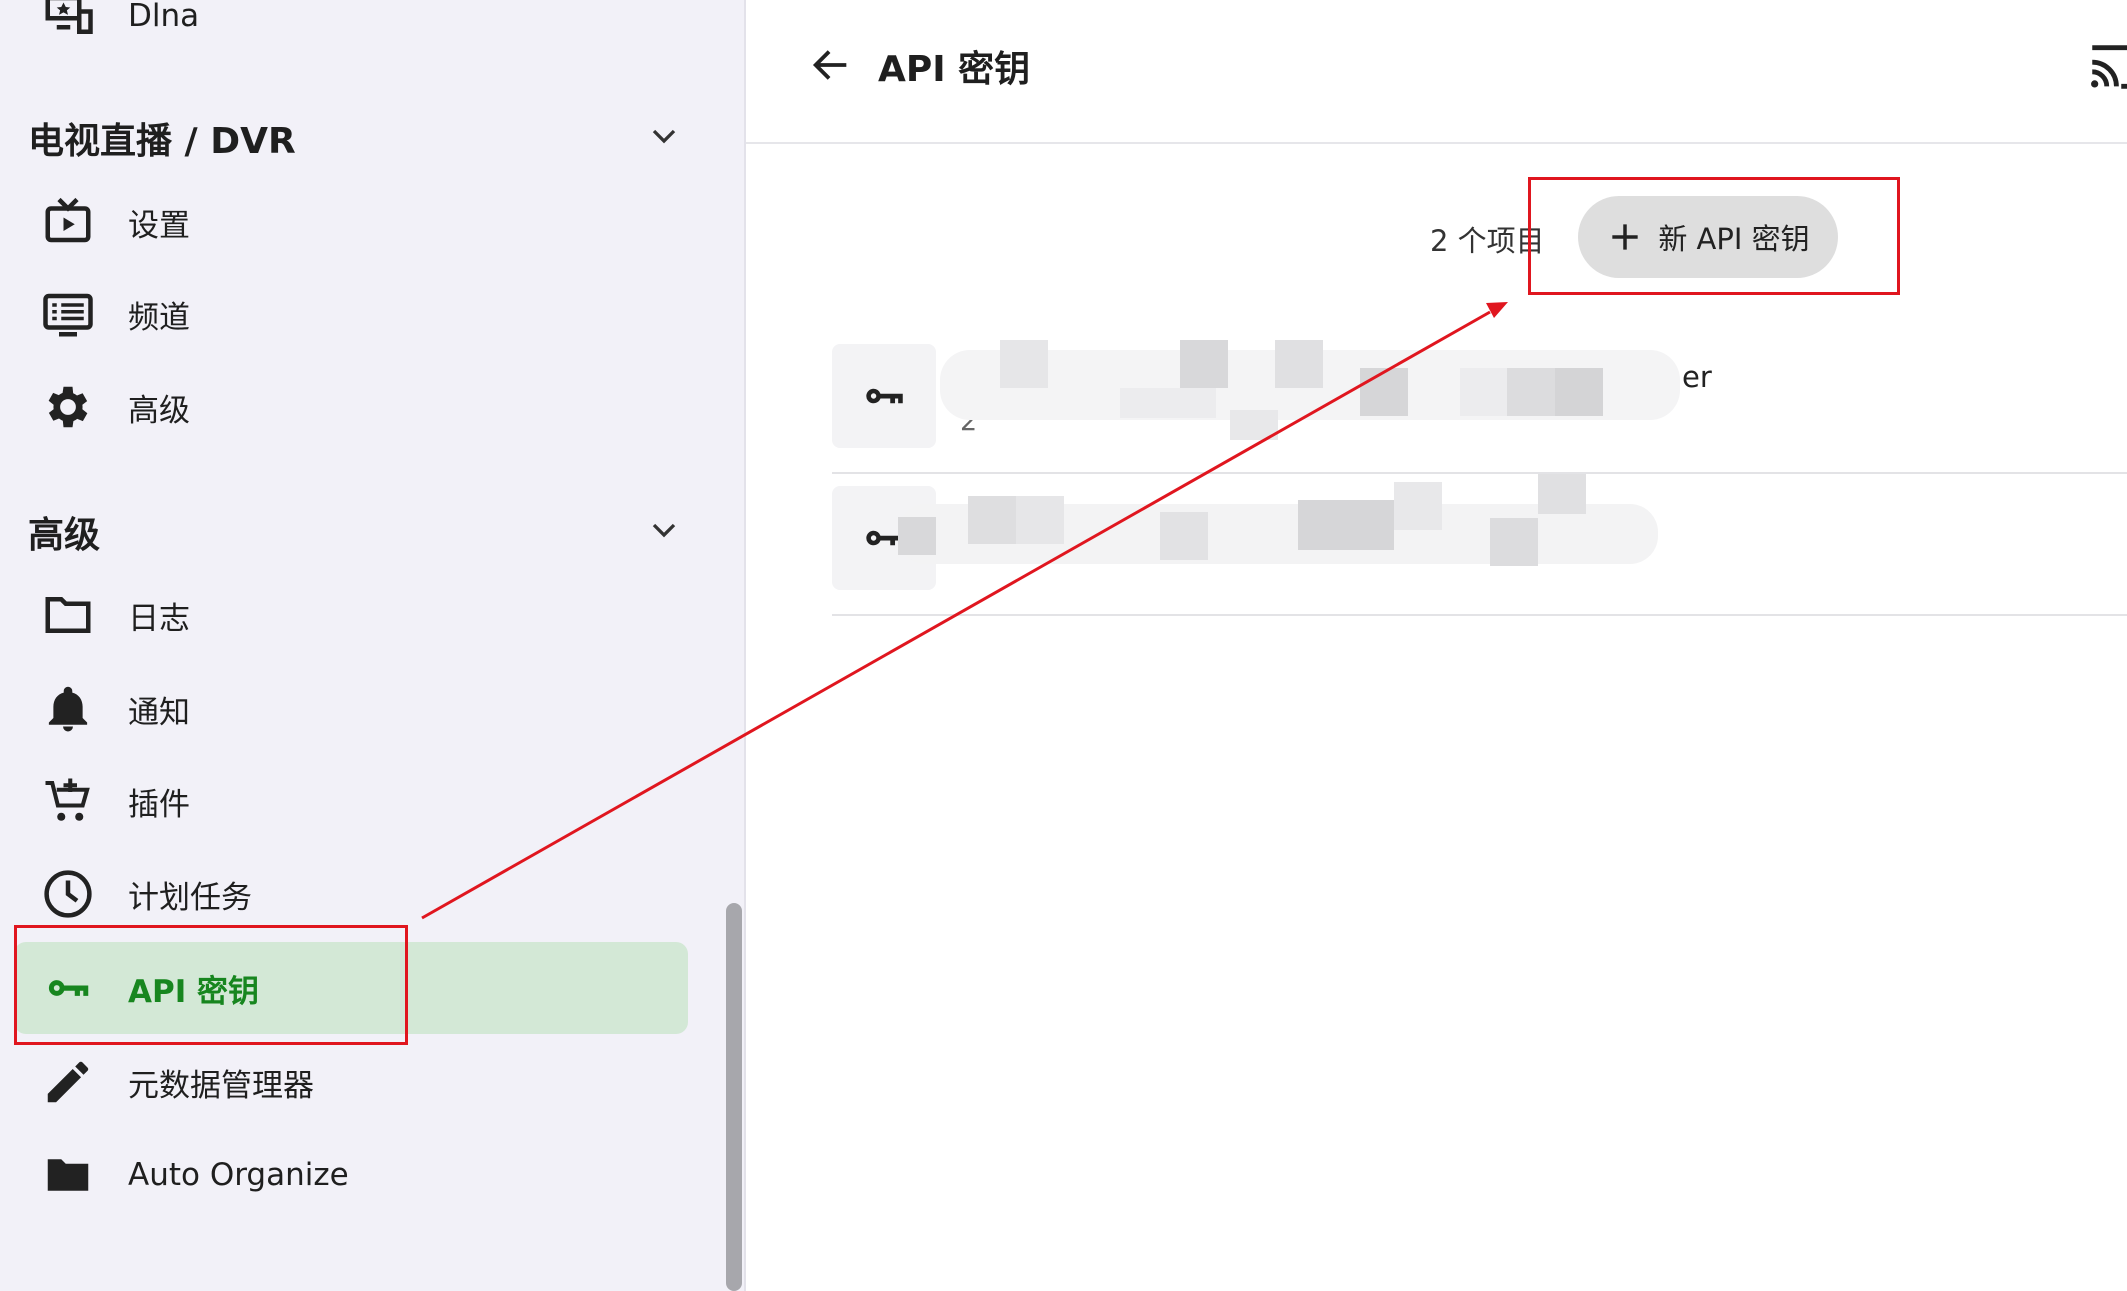 This screenshot has width=2127, height=1291. What do you see at coordinates (351, 31) in the screenshot?
I see `sidebar-item-dlna: Dlna` at bounding box center [351, 31].